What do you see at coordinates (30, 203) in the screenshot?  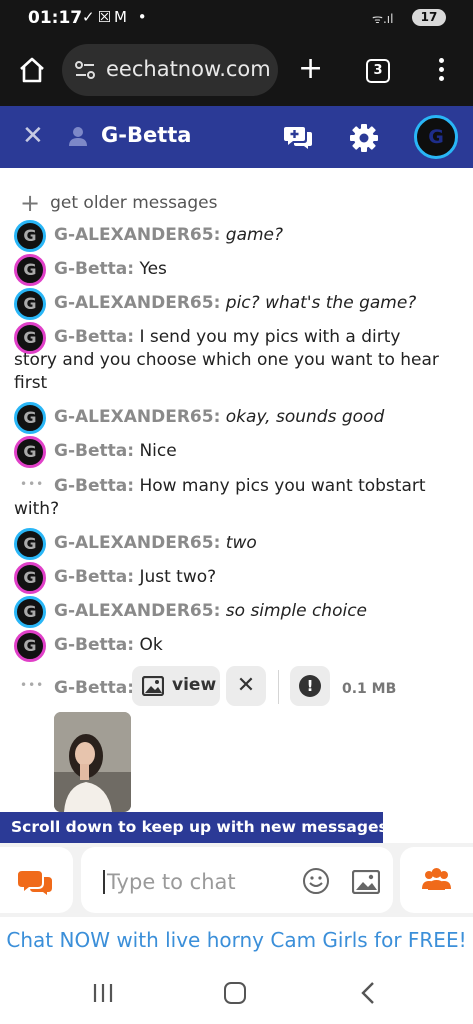 I see `plus-icon: +` at bounding box center [30, 203].